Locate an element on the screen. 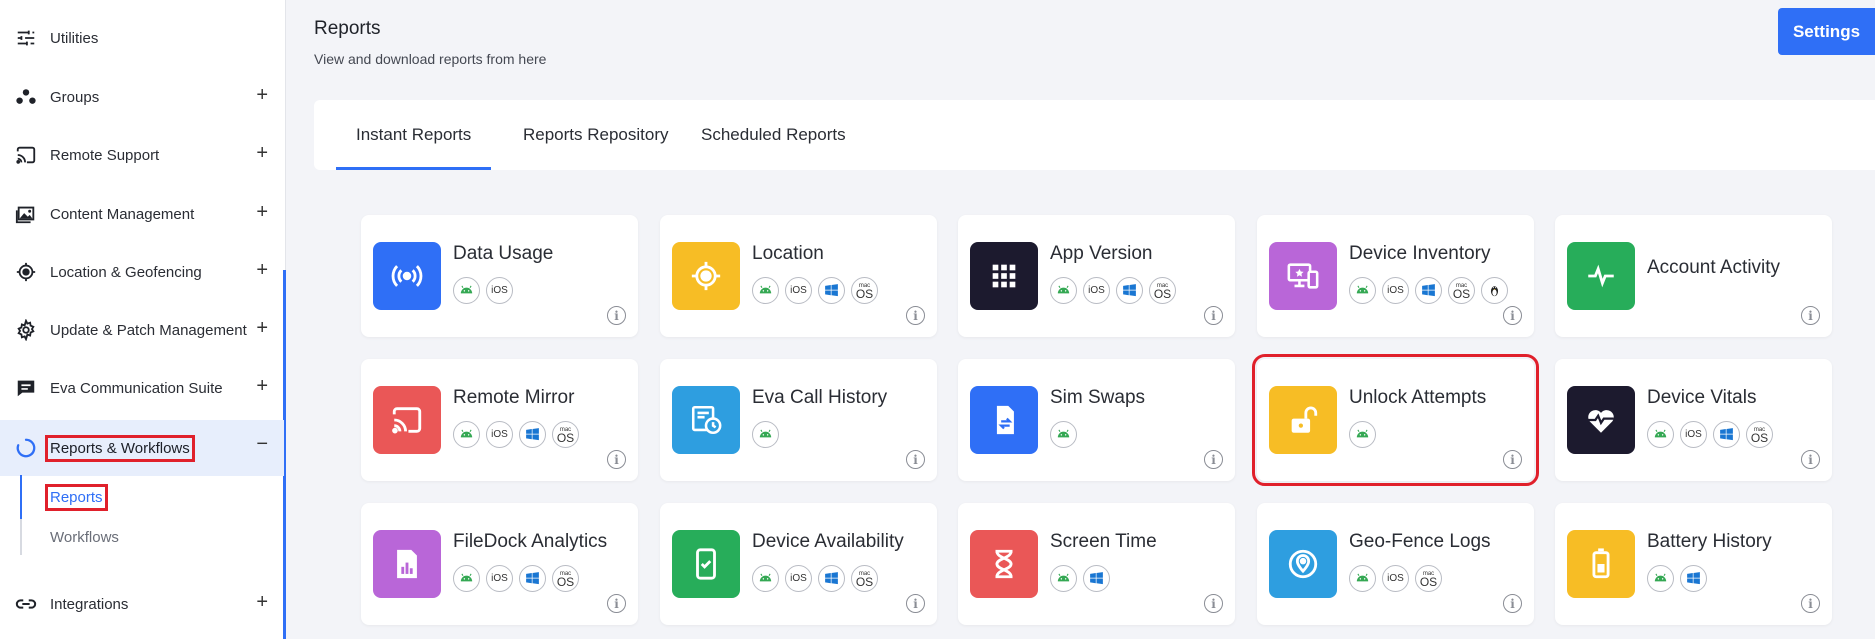  sidebar-item-update-patch-management: Update & Patch Management + is located at coordinates (142, 330).